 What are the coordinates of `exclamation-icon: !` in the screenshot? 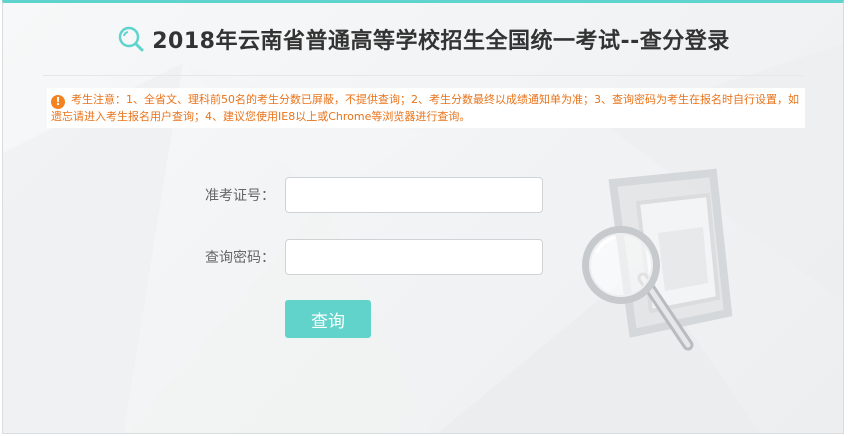 It's located at (58, 102).